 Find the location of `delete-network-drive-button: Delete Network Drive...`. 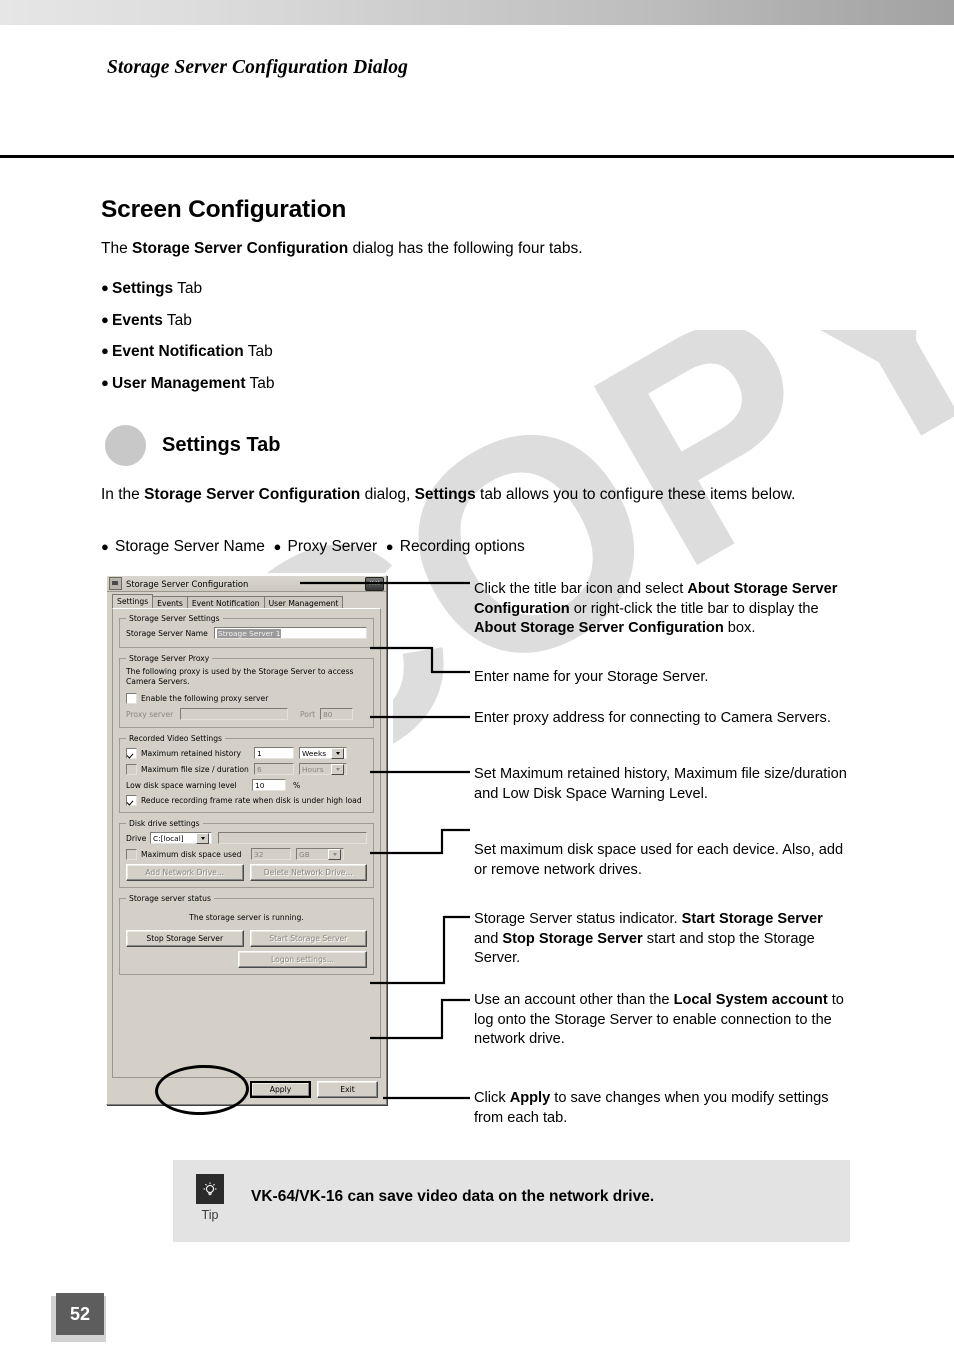

delete-network-drive-button: Delete Network Drive... is located at coordinates (308, 872).